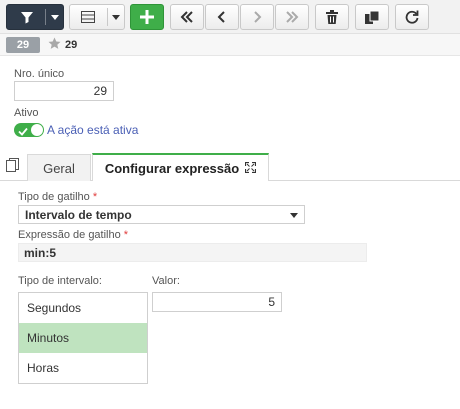  What do you see at coordinates (93, 130) in the screenshot?
I see `ativo-status-text: A ação está ativa` at bounding box center [93, 130].